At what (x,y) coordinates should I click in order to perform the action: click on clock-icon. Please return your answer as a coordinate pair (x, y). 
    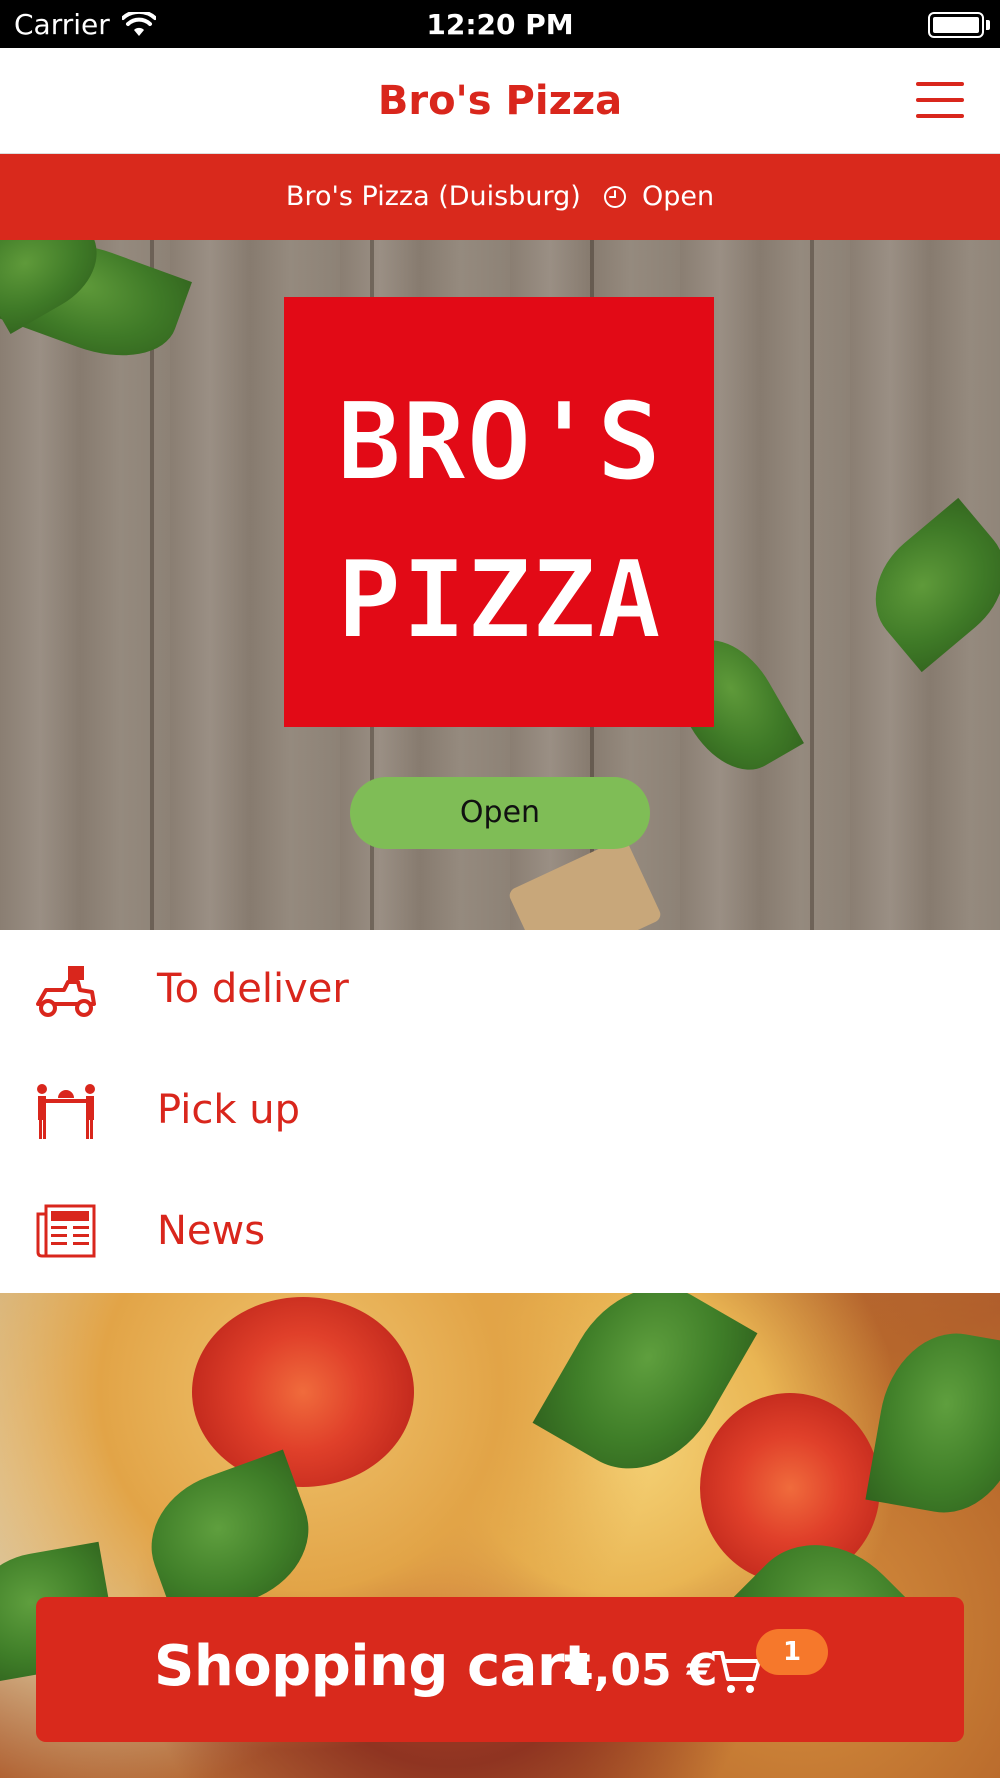
    Looking at the image, I should click on (615, 196).